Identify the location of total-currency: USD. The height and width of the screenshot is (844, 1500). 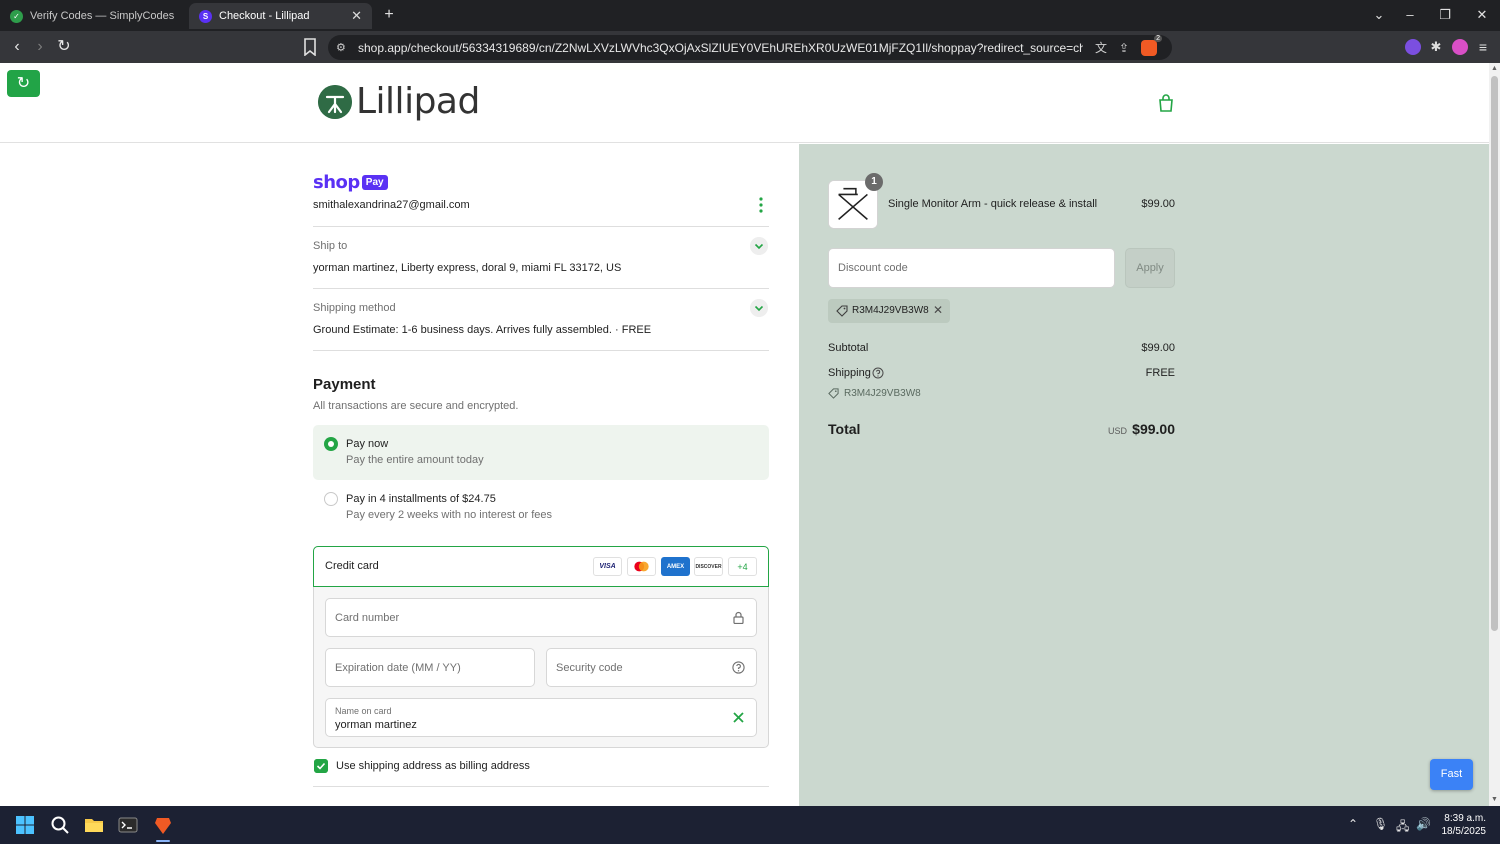
(1117, 431).